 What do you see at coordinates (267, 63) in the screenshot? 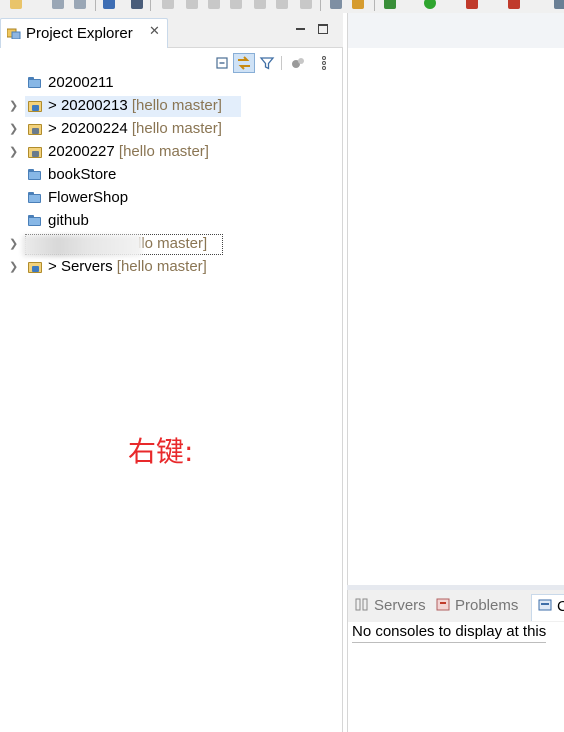
I see `filter-icon` at bounding box center [267, 63].